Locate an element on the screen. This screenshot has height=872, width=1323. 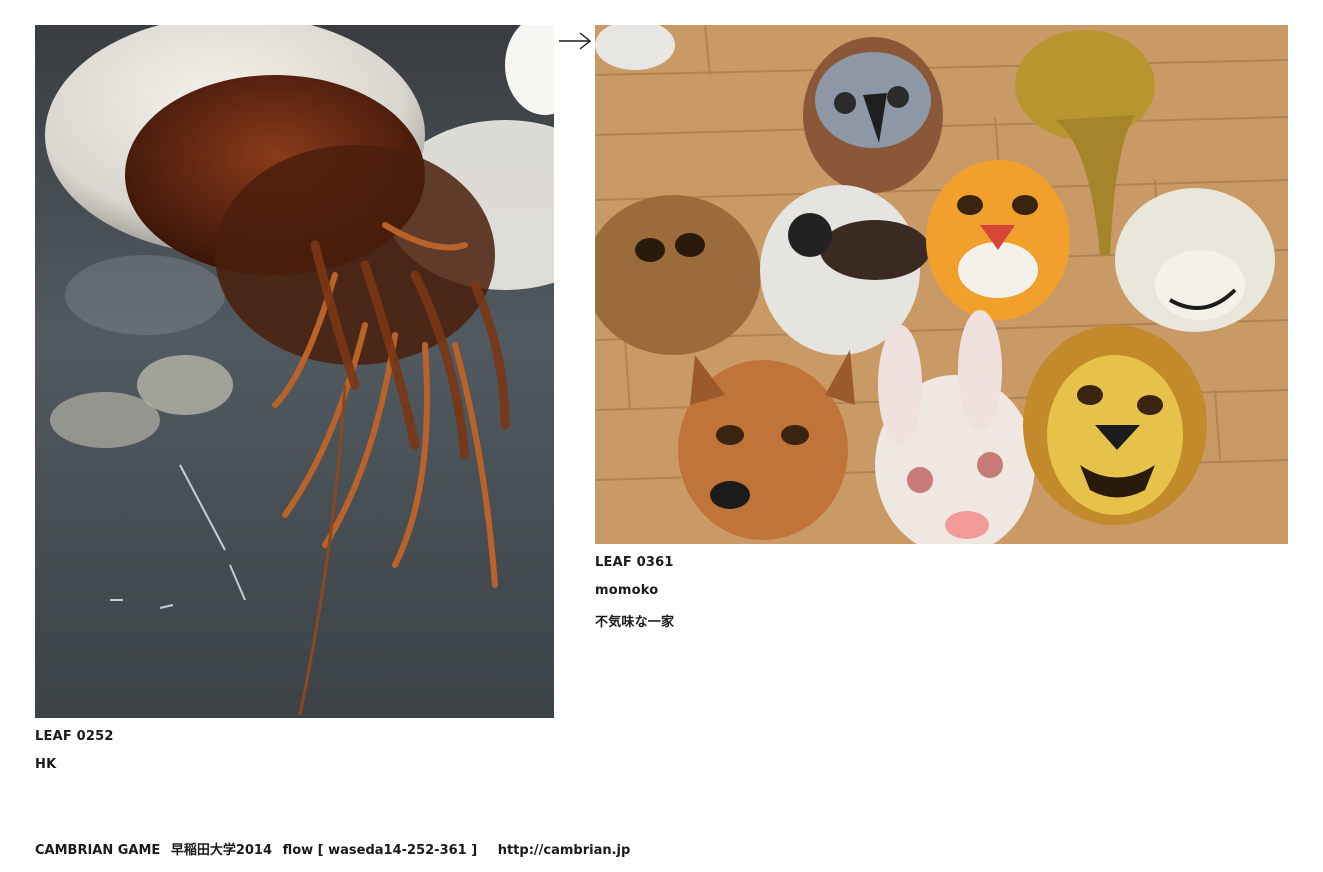
leaf-id-label: LEAF 0252 is located at coordinates (74, 736).